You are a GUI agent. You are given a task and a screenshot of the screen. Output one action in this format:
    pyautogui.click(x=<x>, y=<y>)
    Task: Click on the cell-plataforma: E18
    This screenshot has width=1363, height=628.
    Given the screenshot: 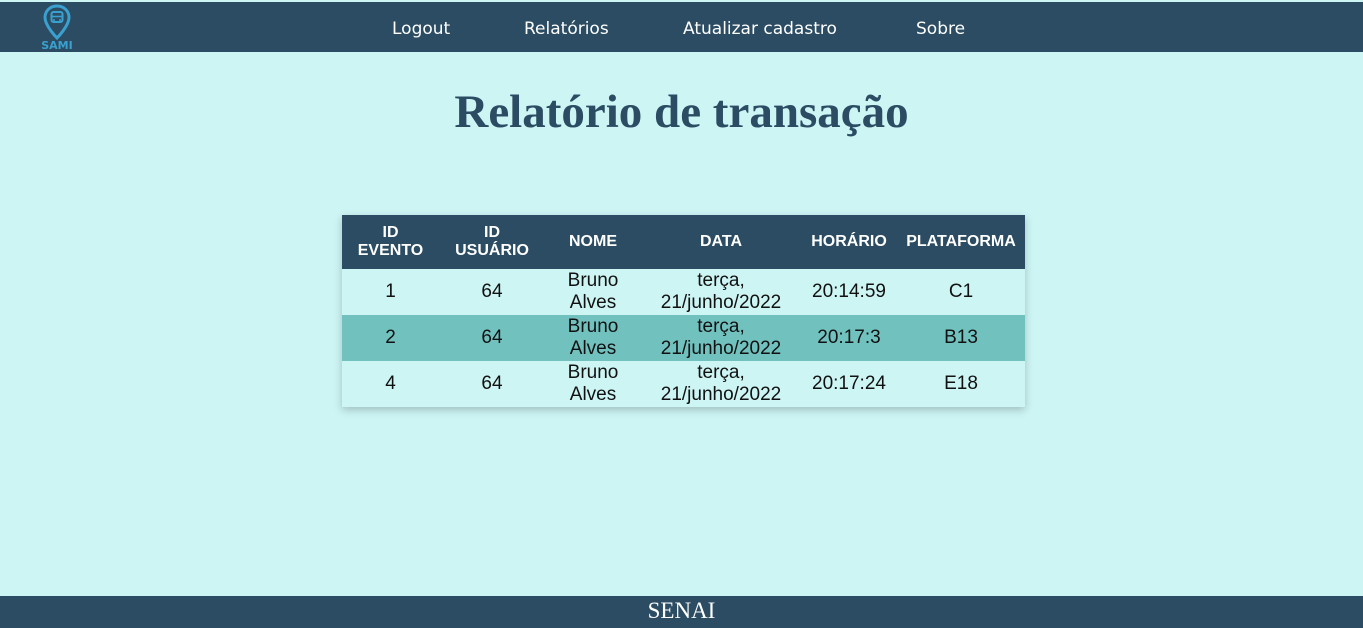 What is the action you would take?
    pyautogui.click(x=961, y=383)
    